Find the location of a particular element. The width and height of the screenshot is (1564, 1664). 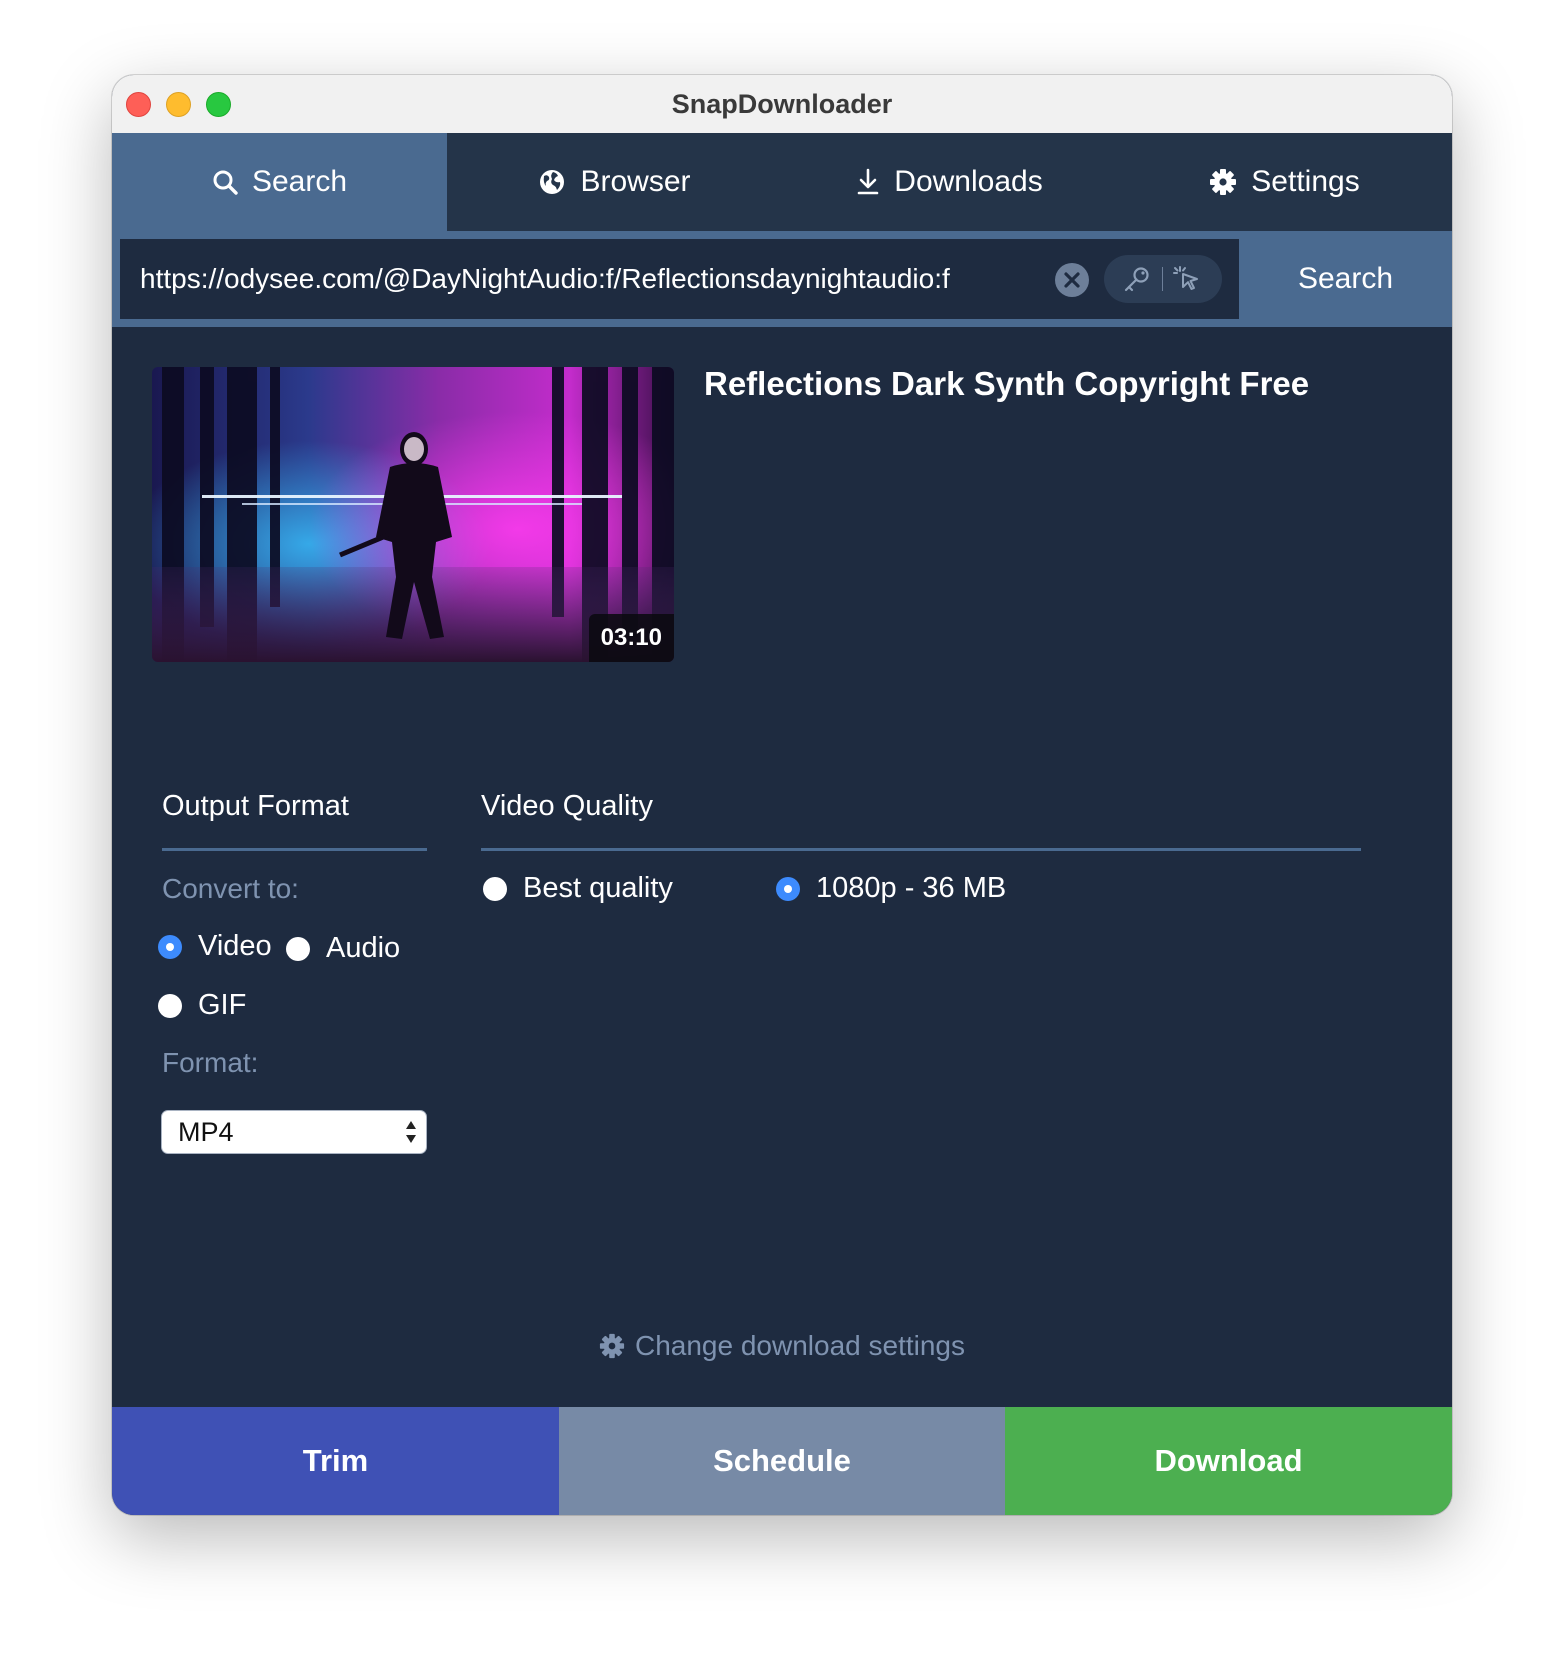

tab-search-label: Search is located at coordinates (299, 181).